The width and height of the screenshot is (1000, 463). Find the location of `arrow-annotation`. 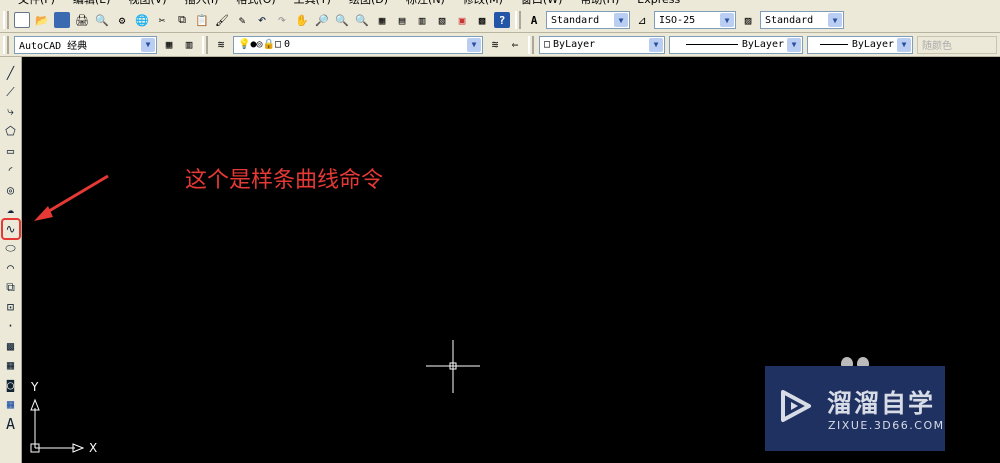

arrow-annotation is located at coordinates (71, 197).